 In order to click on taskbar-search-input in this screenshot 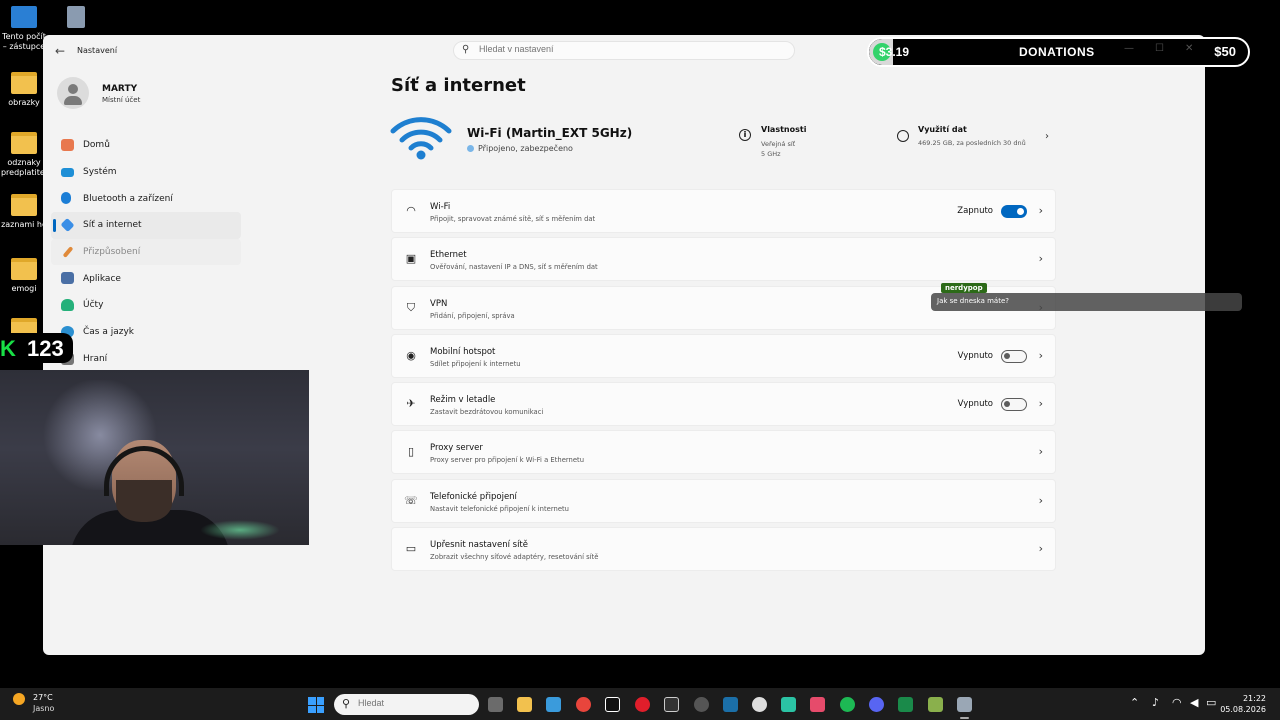, I will do `click(413, 703)`.